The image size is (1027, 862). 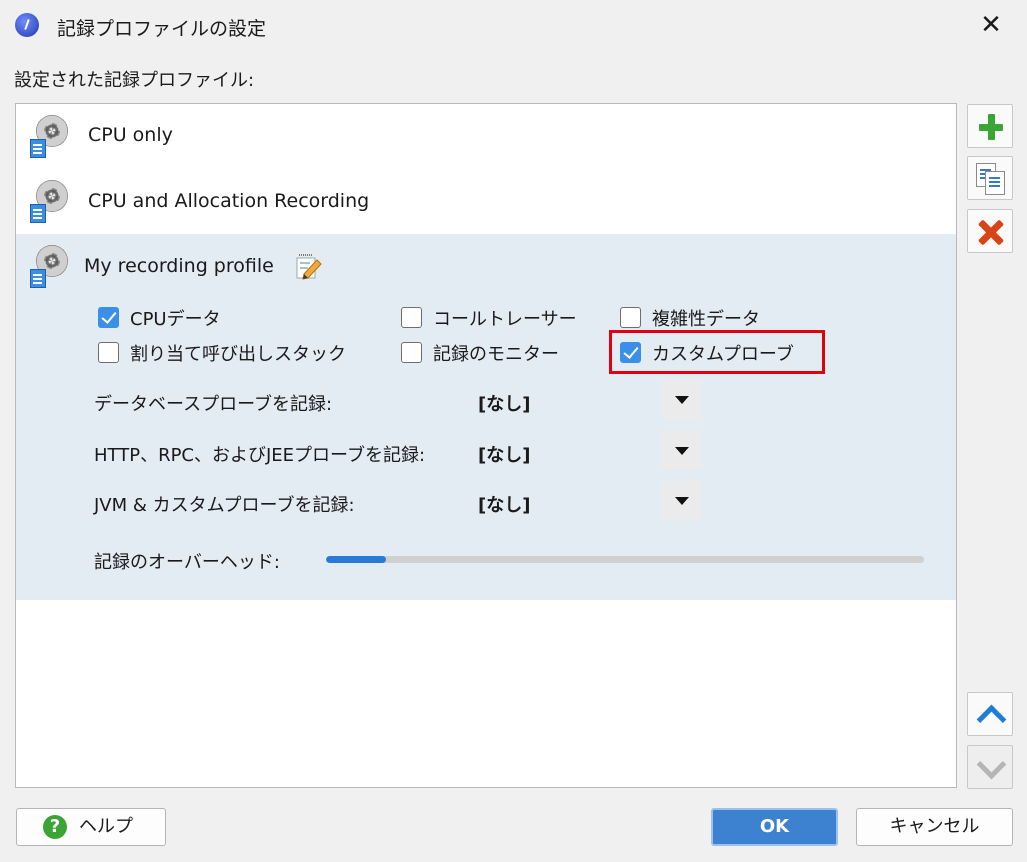 What do you see at coordinates (625, 559) in the screenshot?
I see `overhead-bar` at bounding box center [625, 559].